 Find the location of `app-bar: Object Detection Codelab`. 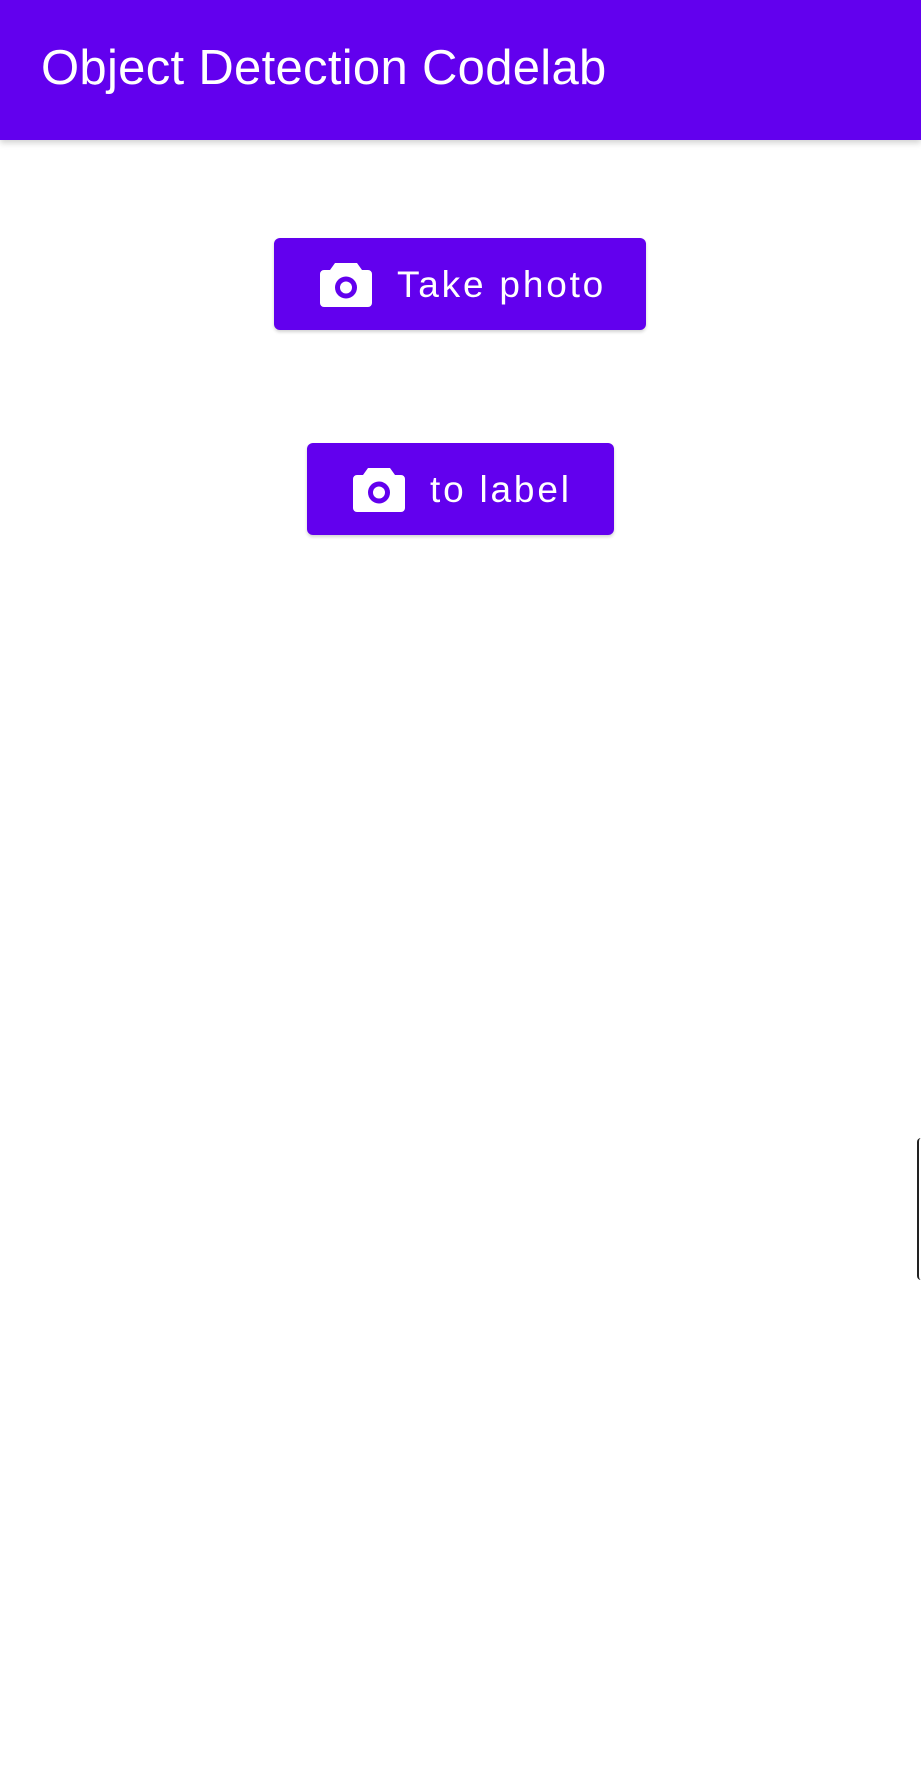

app-bar: Object Detection Codelab is located at coordinates (460, 70).